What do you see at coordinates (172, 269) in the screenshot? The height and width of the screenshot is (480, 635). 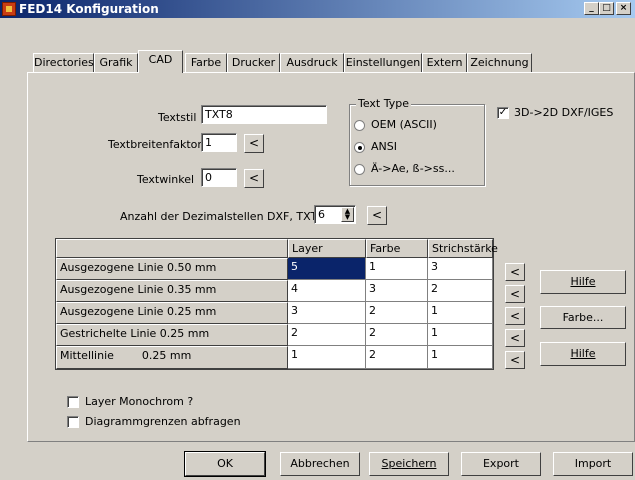 I see `row-header: Ausgezogene Linie 0.50 mm` at bounding box center [172, 269].